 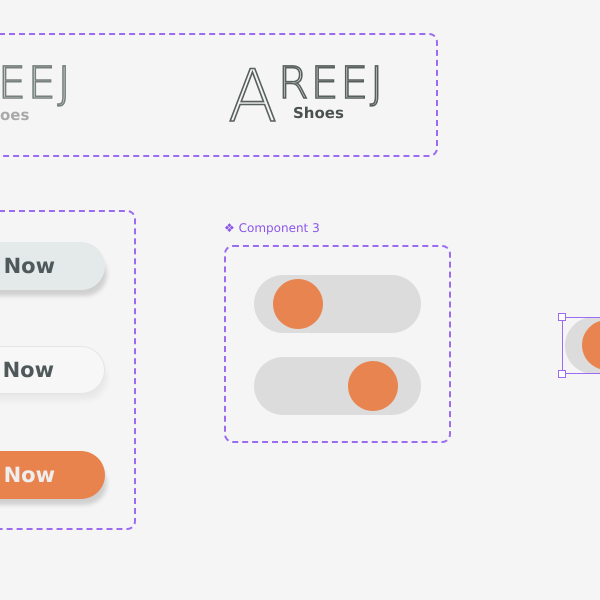 What do you see at coordinates (272, 228) in the screenshot?
I see `component-label: ❖ Component 3` at bounding box center [272, 228].